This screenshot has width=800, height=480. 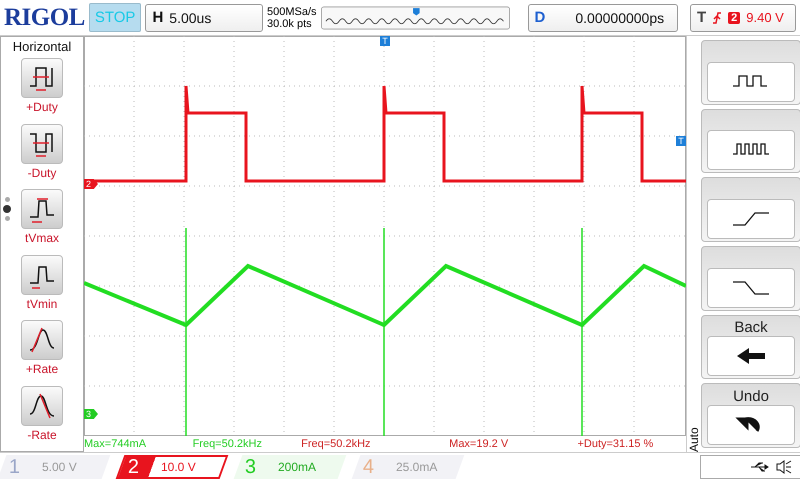 I want to click on rising-edge-trigger-icon, so click(x=717, y=17).